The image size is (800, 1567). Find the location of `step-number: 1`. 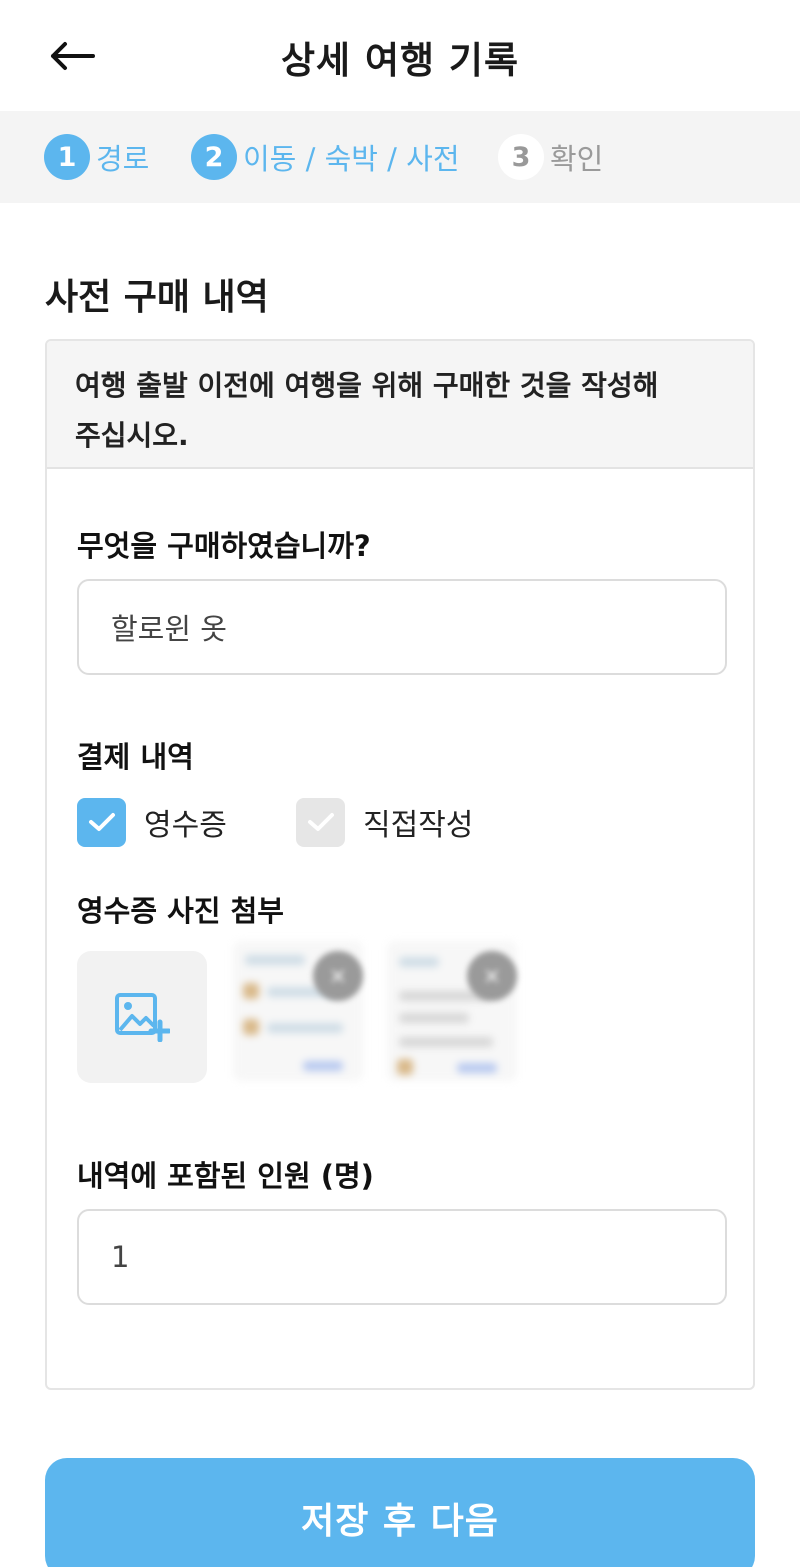

step-number: 1 is located at coordinates (67, 157).